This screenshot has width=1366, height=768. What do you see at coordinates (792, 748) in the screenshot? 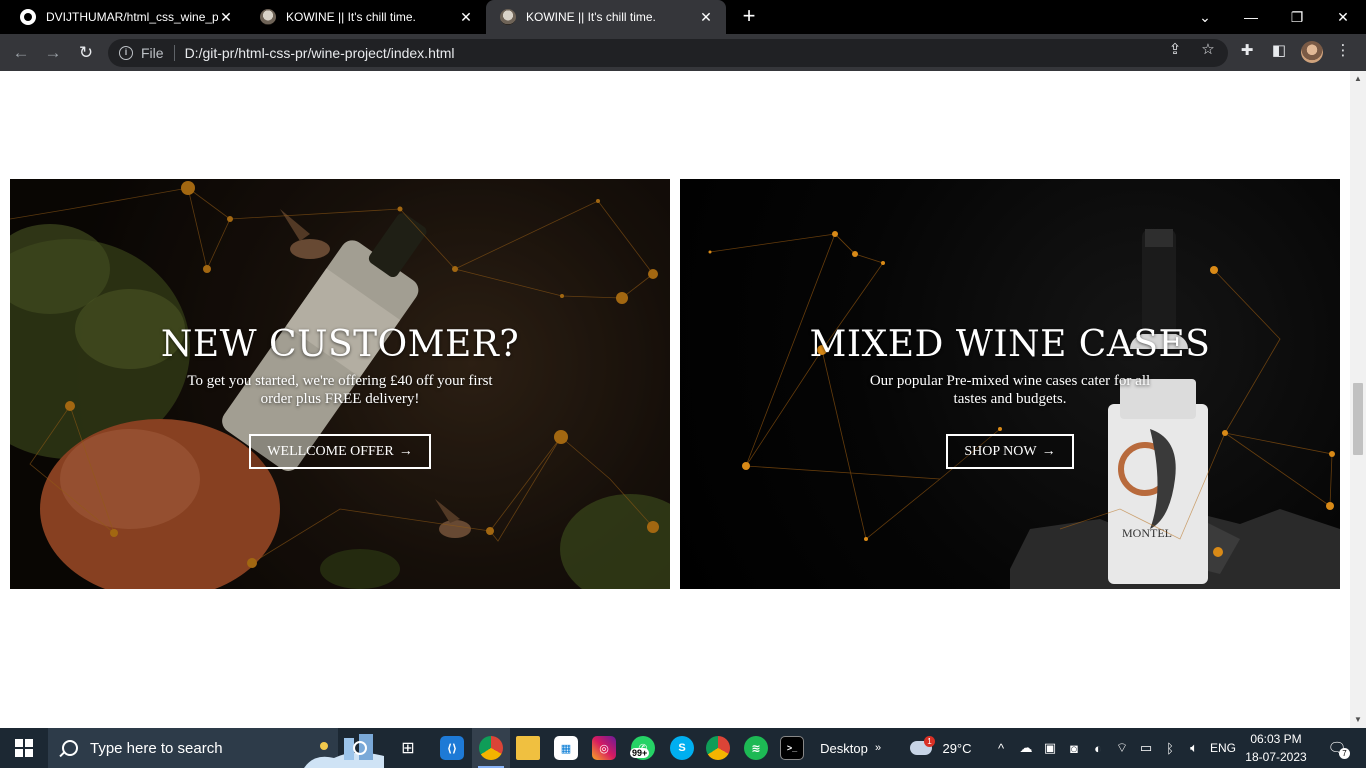
I see `terminal-icon: >_` at bounding box center [792, 748].